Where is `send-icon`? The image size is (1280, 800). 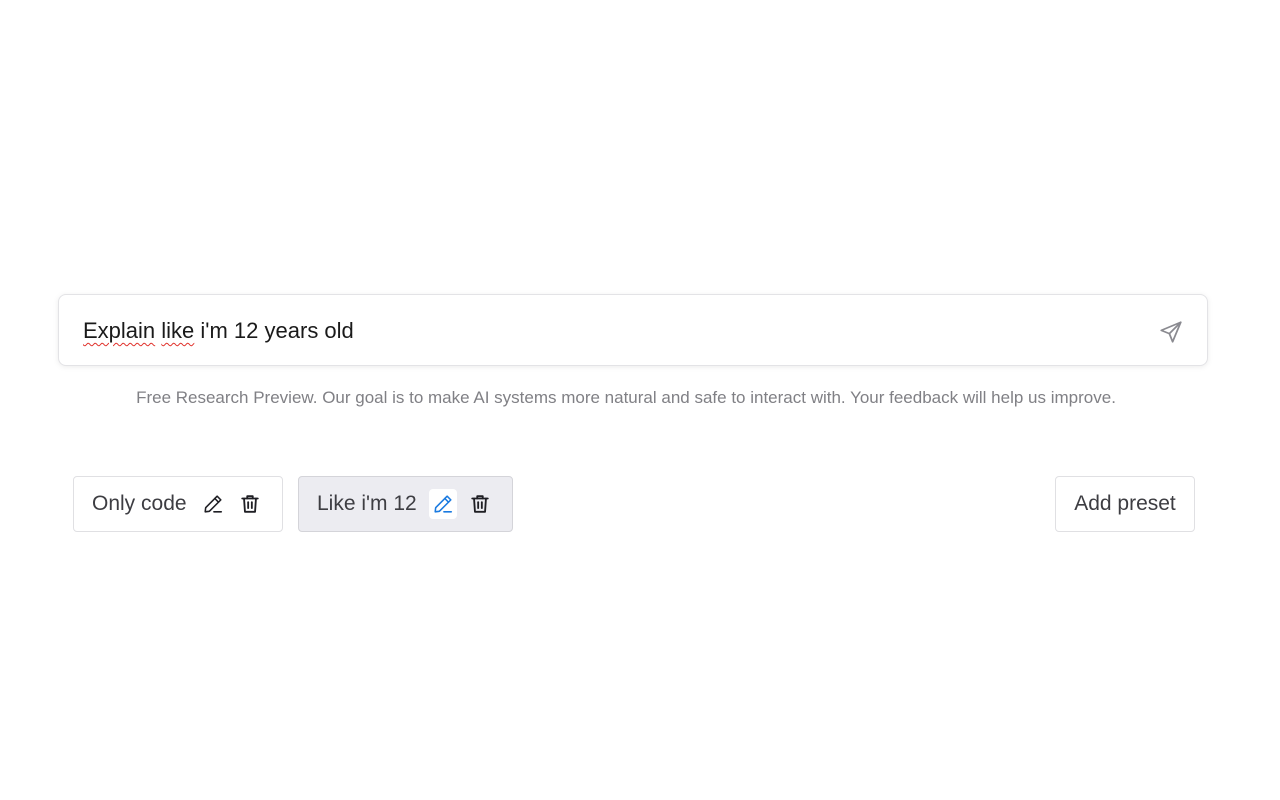
send-icon is located at coordinates (1171, 332).